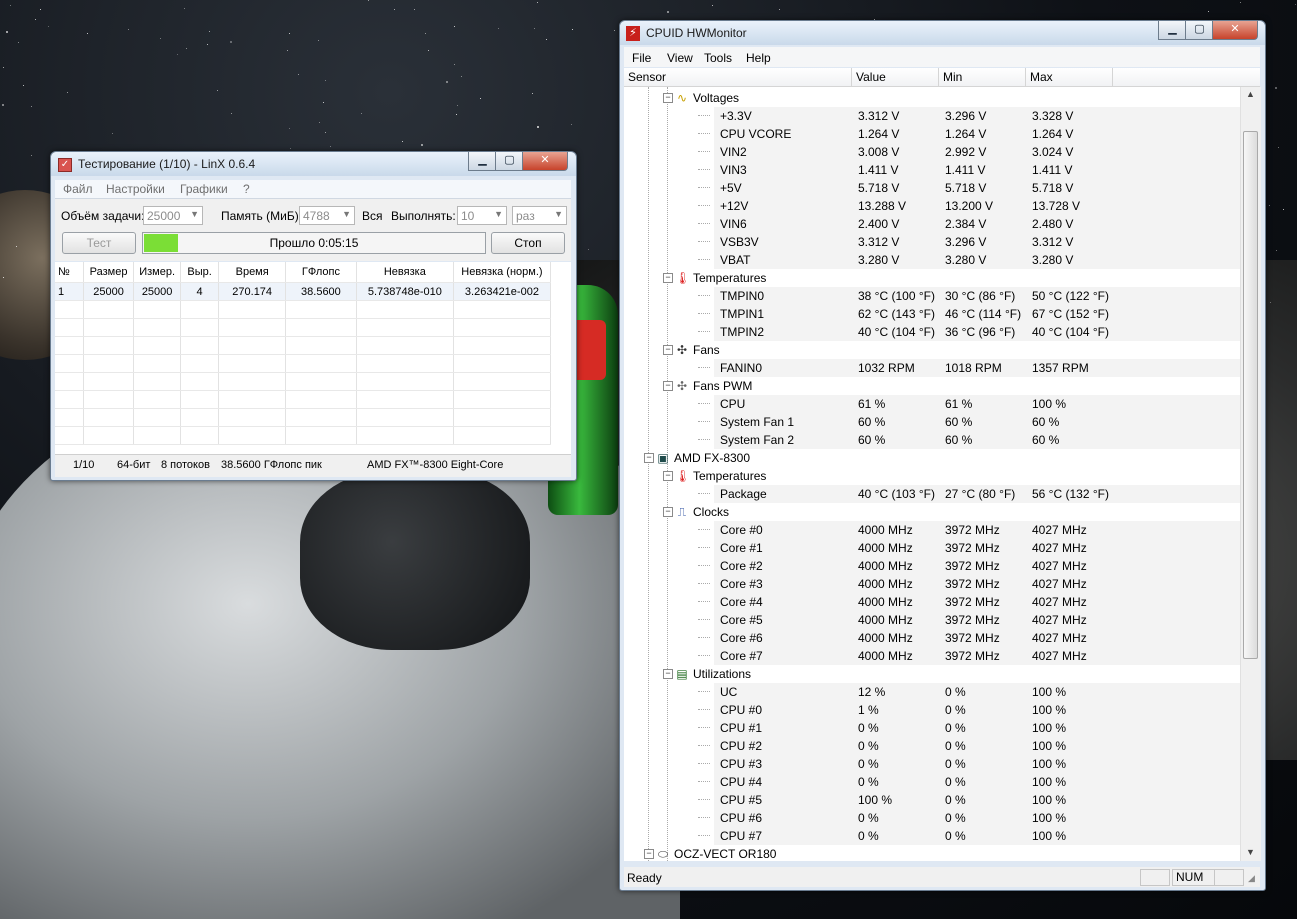 This screenshot has height=919, width=1297. What do you see at coordinates (313, 164) in the screenshot?
I see `linx-titlebar: ✓ Тестирование (1/10) - LinX 0.6.4 ▁ ▢ ✕` at bounding box center [313, 164].